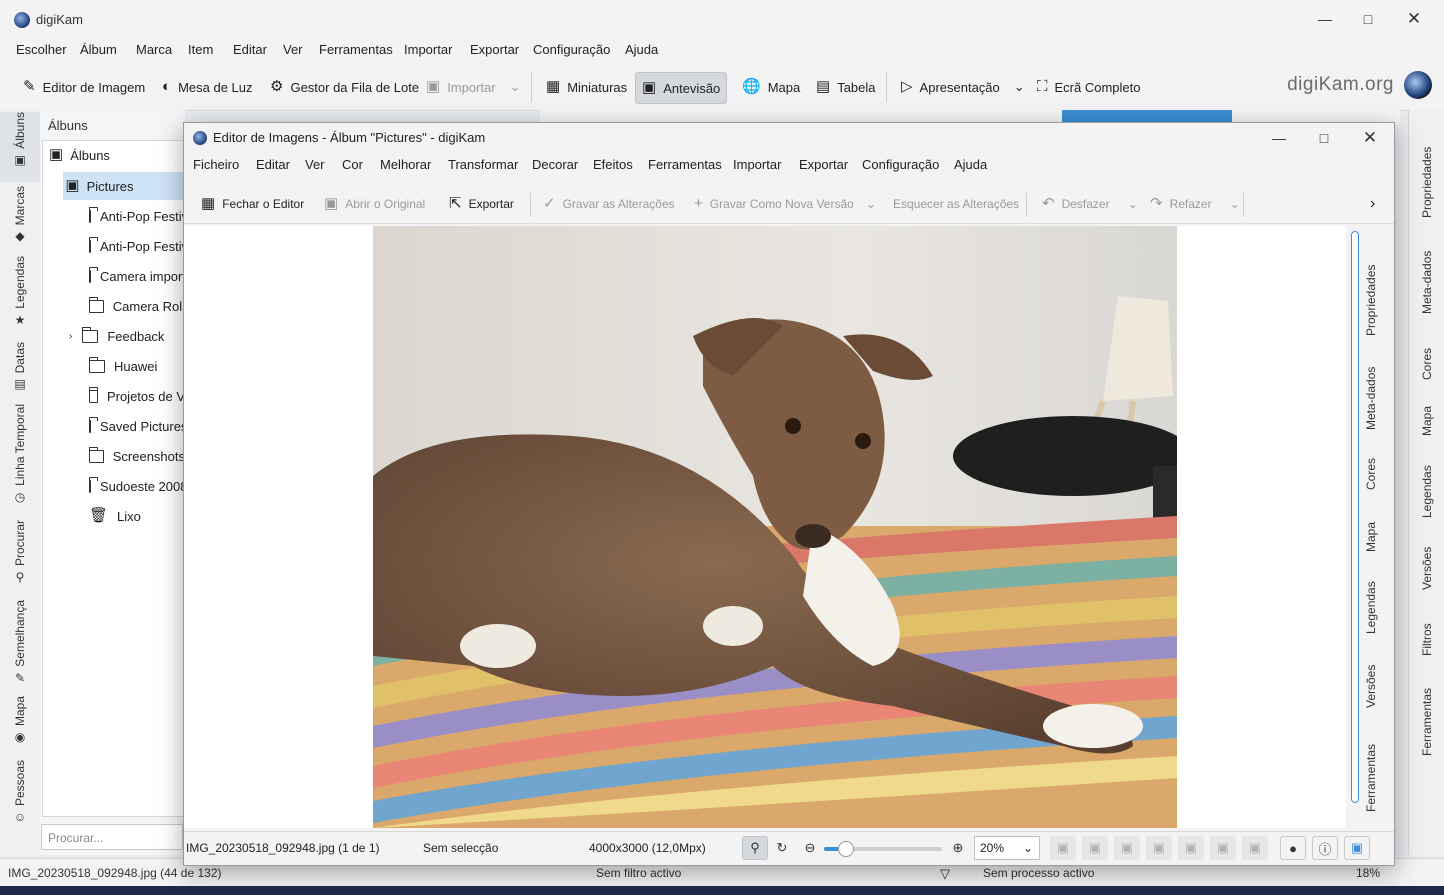 Image resolution: width=1444 pixels, height=895 pixels. What do you see at coordinates (20, 793) in the screenshot?
I see `tab-people: Pessoas ☺` at bounding box center [20, 793].